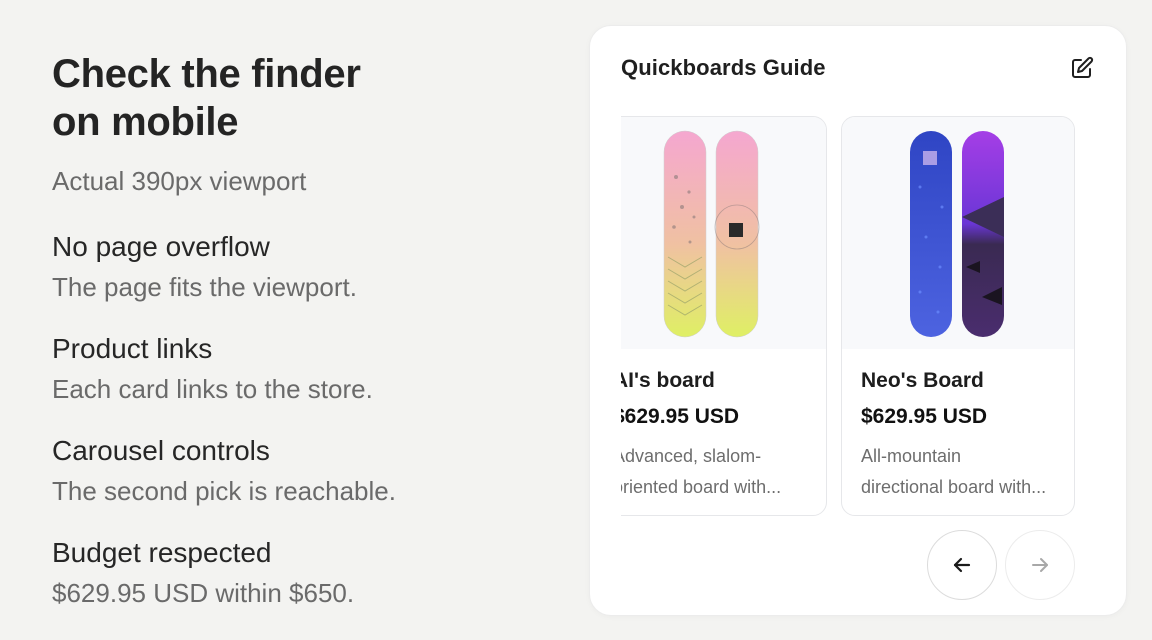 This screenshot has height=640, width=1152. What do you see at coordinates (162, 552) in the screenshot?
I see `check-title: Budget respected` at bounding box center [162, 552].